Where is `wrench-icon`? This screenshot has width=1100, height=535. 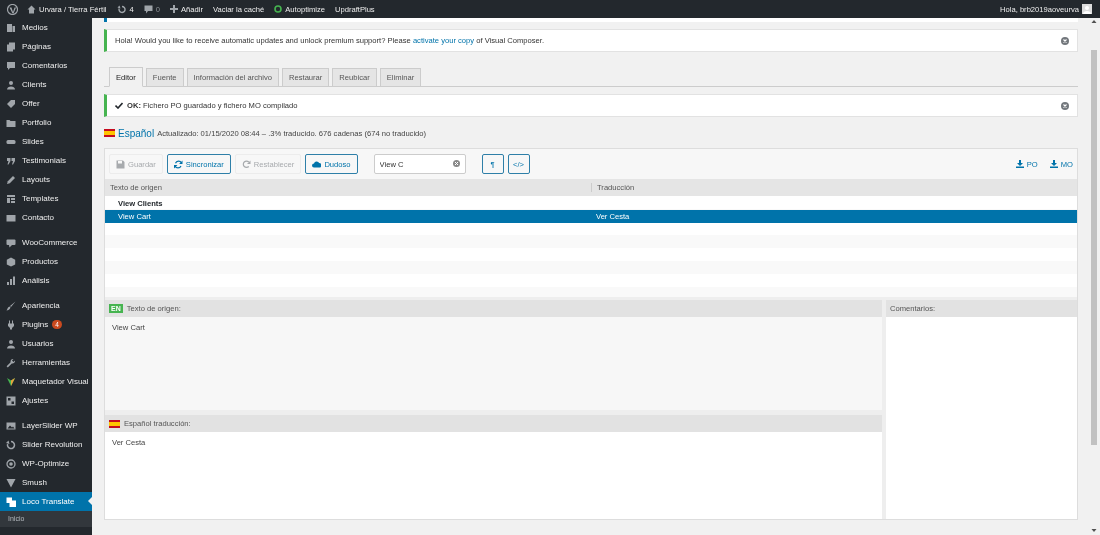 wrench-icon is located at coordinates (11, 362).